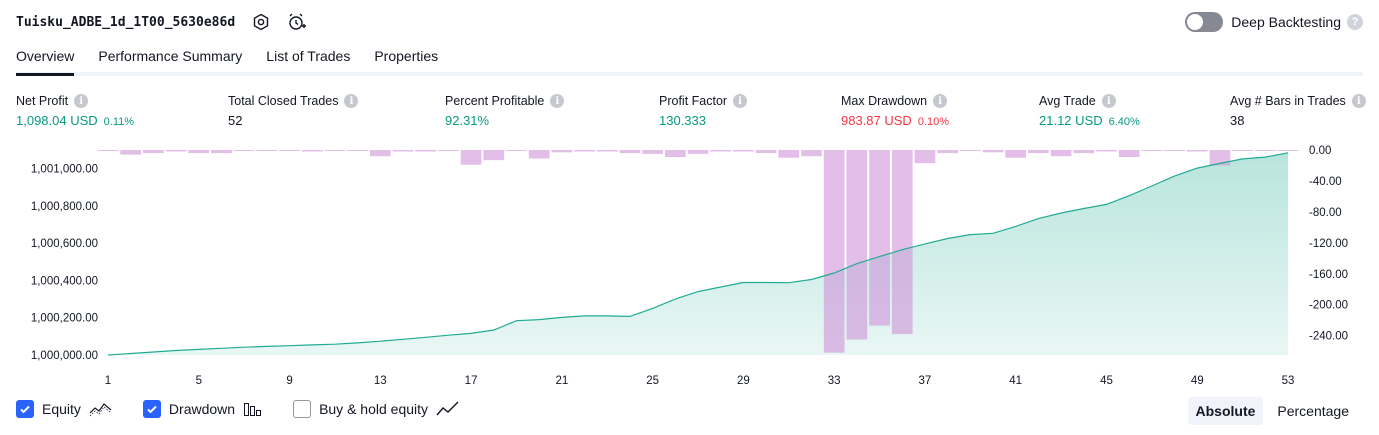 The image size is (1379, 435). I want to click on metric-label: Net Profit, so click(42, 101).